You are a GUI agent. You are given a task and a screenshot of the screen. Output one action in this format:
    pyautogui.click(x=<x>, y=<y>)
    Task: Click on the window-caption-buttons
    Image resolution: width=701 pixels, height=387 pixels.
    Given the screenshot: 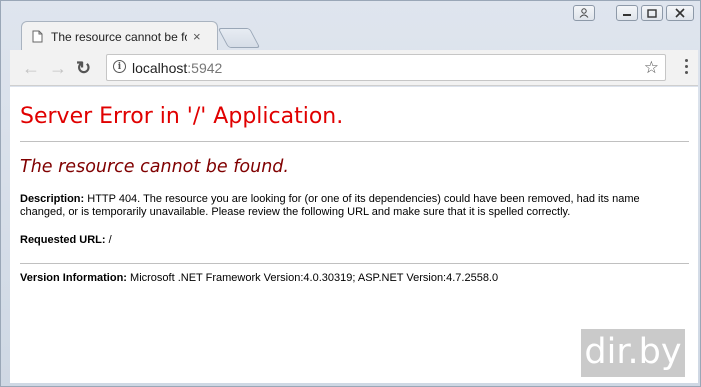 What is the action you would take?
    pyautogui.click(x=655, y=13)
    